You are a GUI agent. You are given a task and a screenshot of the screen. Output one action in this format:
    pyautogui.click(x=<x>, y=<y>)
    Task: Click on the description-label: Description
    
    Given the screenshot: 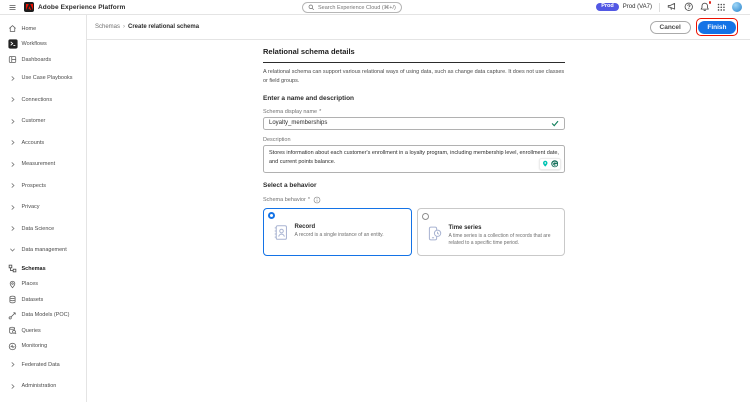 What is the action you would take?
    pyautogui.click(x=277, y=139)
    